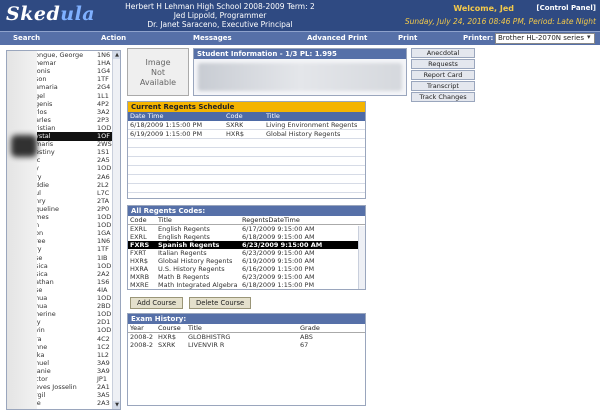 This screenshot has height=416, width=600. Describe the element at coordinates (116, 405) in the screenshot. I see `scroll-down-icon: ▼` at that location.